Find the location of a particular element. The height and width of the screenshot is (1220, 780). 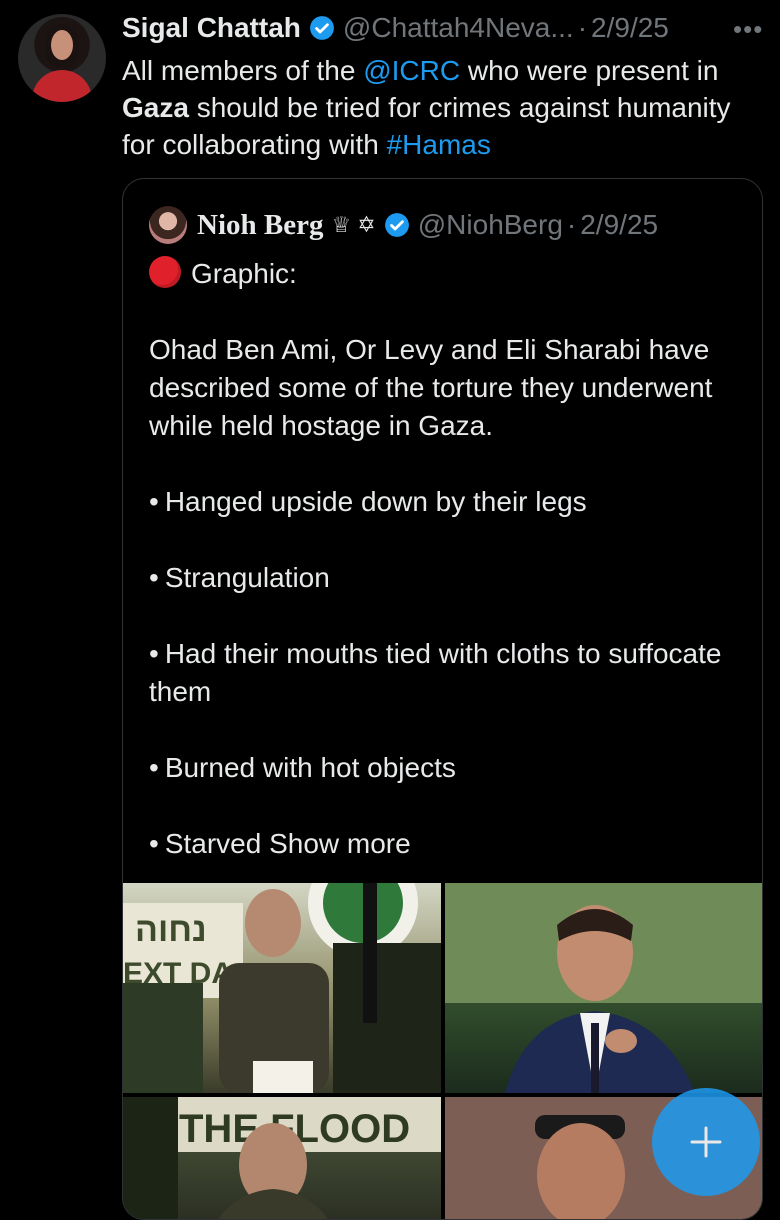

quoted-author-symbols: ♕ ✡ is located at coordinates (353, 224).